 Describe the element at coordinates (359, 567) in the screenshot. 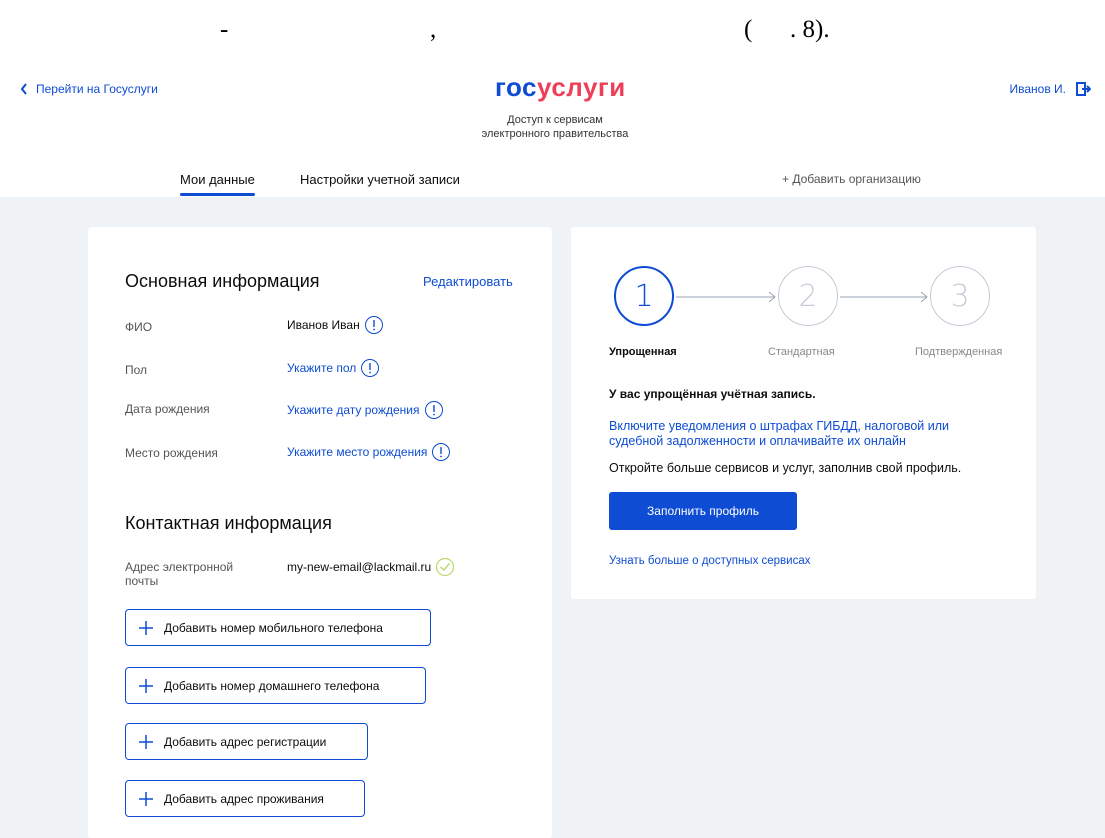

I see `email-text: my-new-email@lackmail.ru` at that location.